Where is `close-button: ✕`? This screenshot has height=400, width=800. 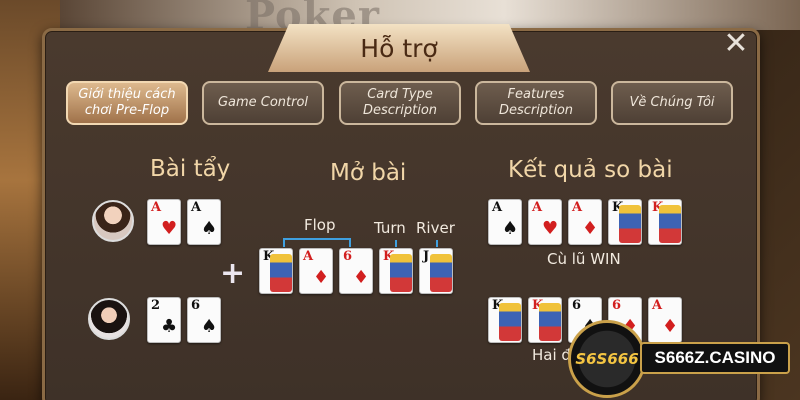
close-button: ✕ is located at coordinates (736, 44).